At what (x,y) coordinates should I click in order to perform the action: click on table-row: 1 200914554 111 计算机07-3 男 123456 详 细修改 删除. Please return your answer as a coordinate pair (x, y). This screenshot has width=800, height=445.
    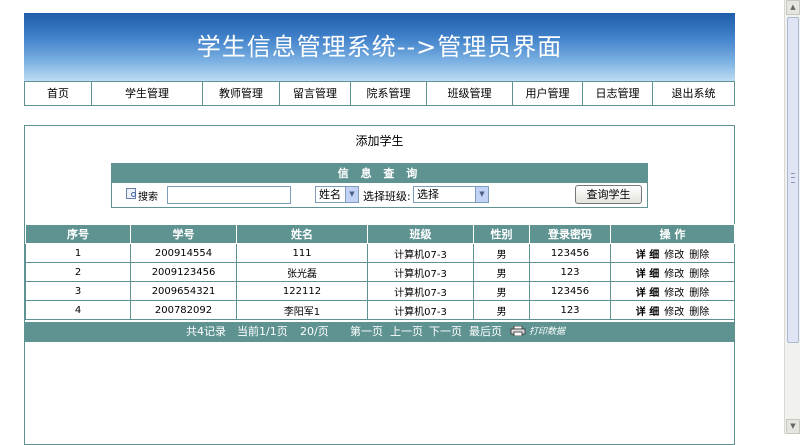
    Looking at the image, I should click on (380, 253).